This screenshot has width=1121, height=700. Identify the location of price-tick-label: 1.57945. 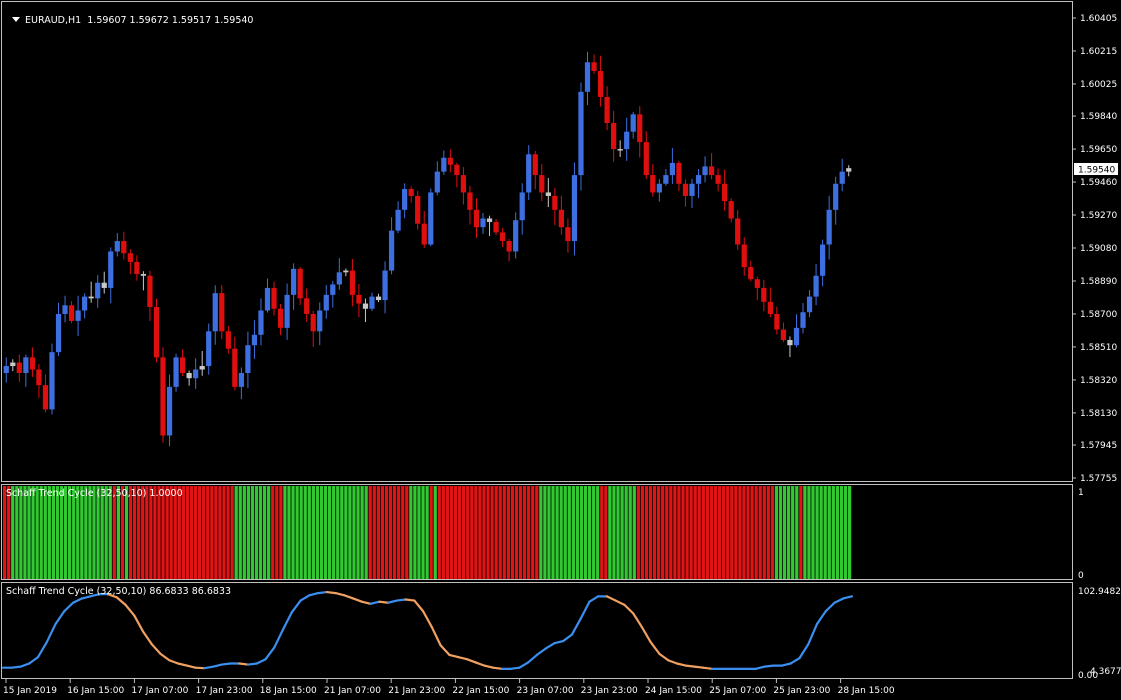
(1098, 446).